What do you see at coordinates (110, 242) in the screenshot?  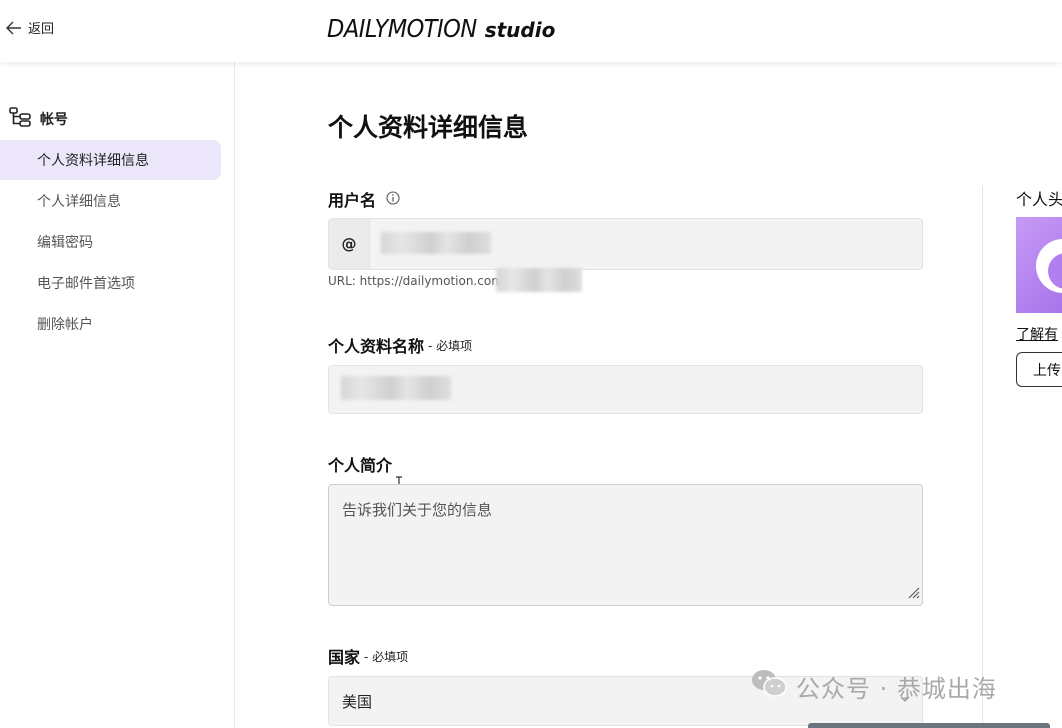 I see `sidebar-item-edit-password: 编辑密码` at bounding box center [110, 242].